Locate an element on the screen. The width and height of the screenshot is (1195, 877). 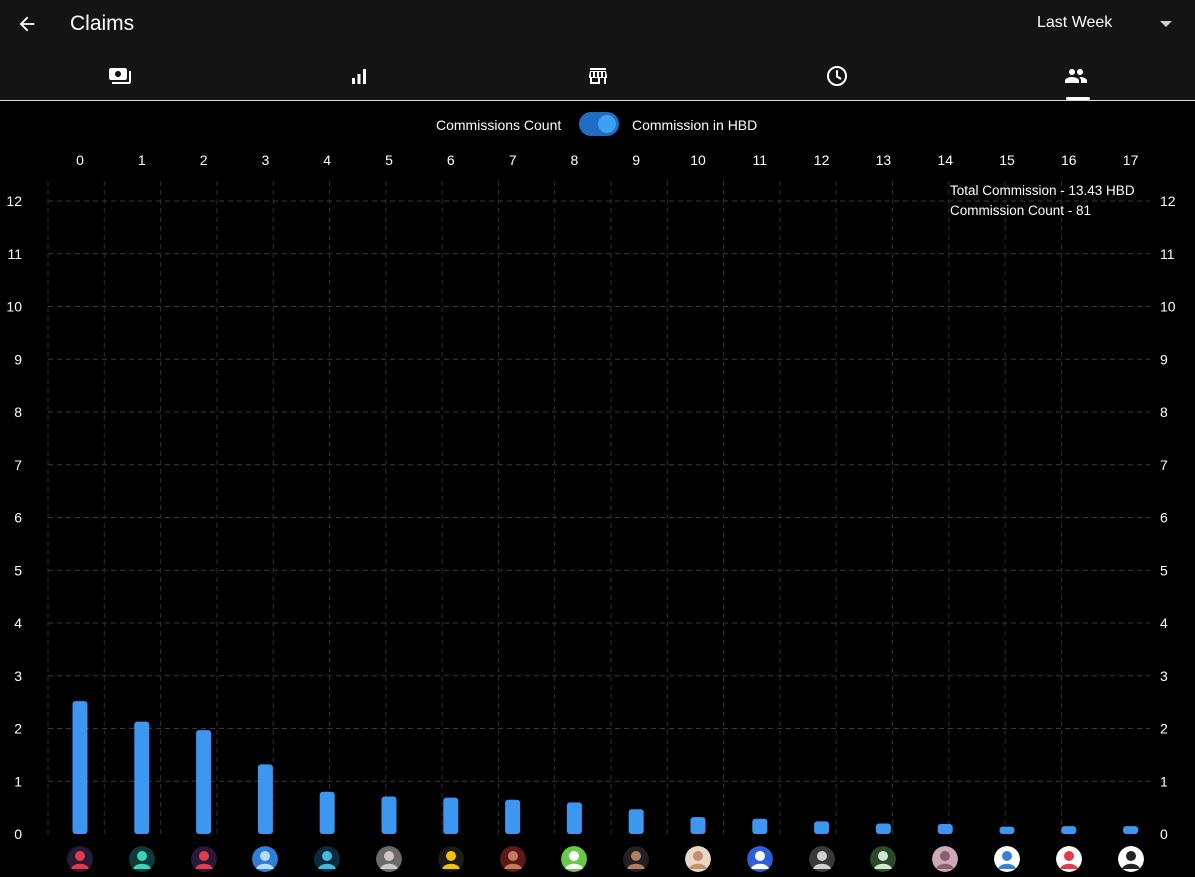
y-tick-left: 0 is located at coordinates (18, 834).